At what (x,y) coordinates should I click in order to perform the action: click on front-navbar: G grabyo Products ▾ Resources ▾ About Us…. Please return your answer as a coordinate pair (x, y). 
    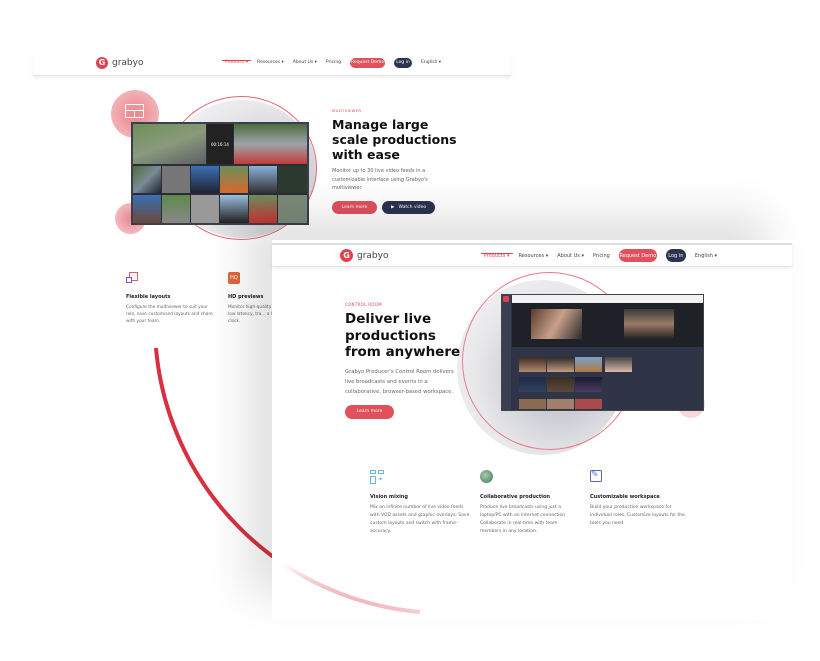
    Looking at the image, I should click on (532, 255).